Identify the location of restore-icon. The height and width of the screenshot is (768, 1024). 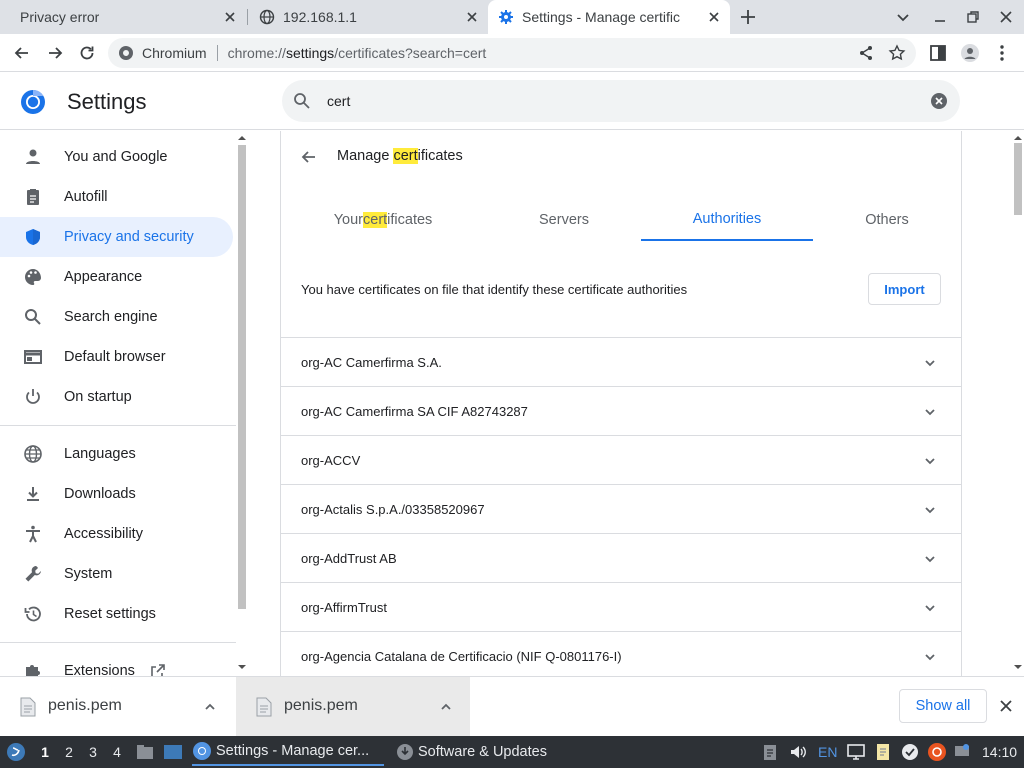
(973, 17).